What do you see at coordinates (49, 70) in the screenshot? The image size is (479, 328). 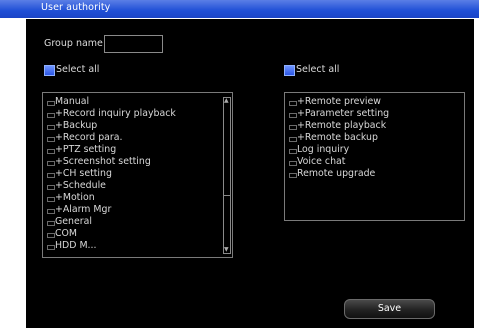 I see `left-select-all-checkbox` at bounding box center [49, 70].